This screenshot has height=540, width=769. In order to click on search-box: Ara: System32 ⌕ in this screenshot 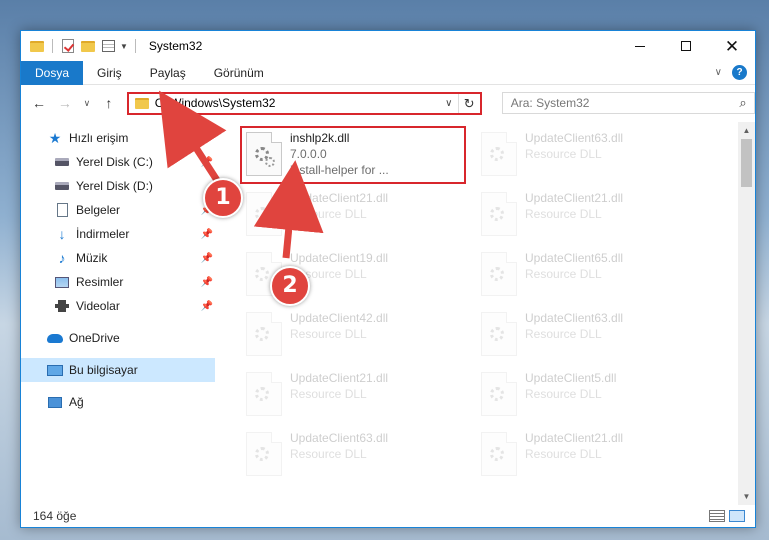, I will do `click(628, 103)`.